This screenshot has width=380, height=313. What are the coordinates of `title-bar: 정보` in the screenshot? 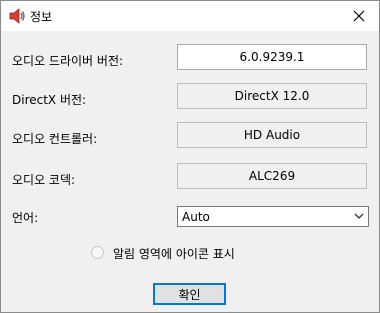 It's located at (190, 16).